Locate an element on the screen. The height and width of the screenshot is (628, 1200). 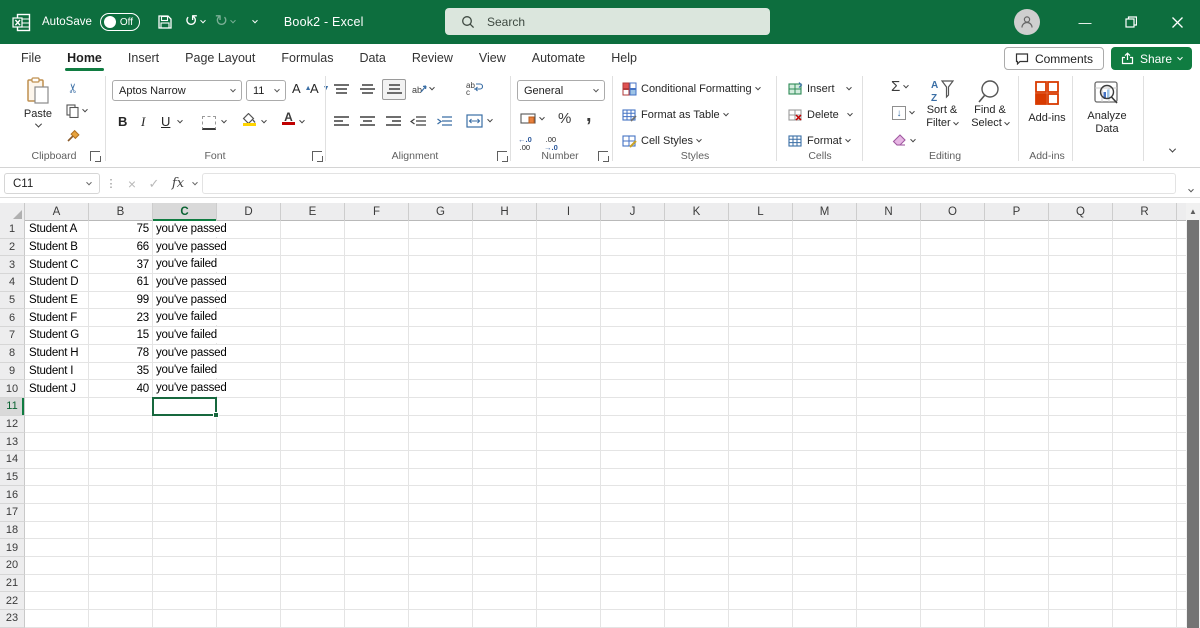
cell-P22 is located at coordinates (1017, 601).